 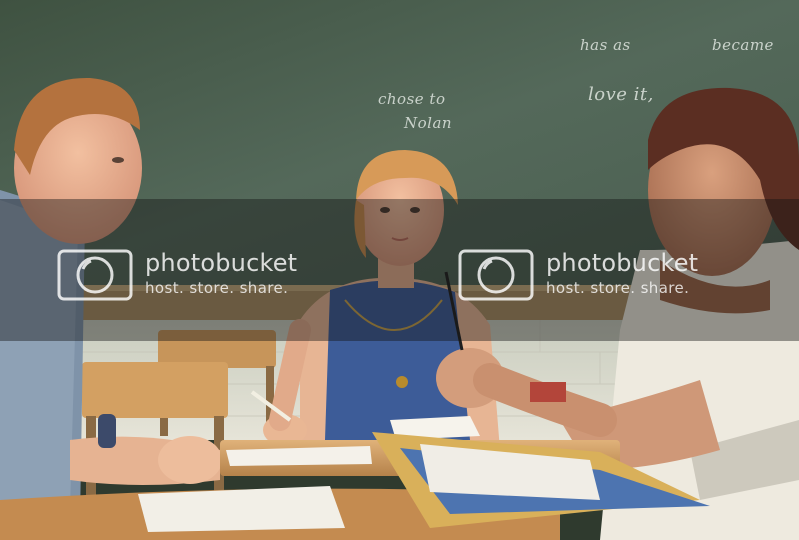 I want to click on chalk-text-2: became, so click(x=743, y=45).